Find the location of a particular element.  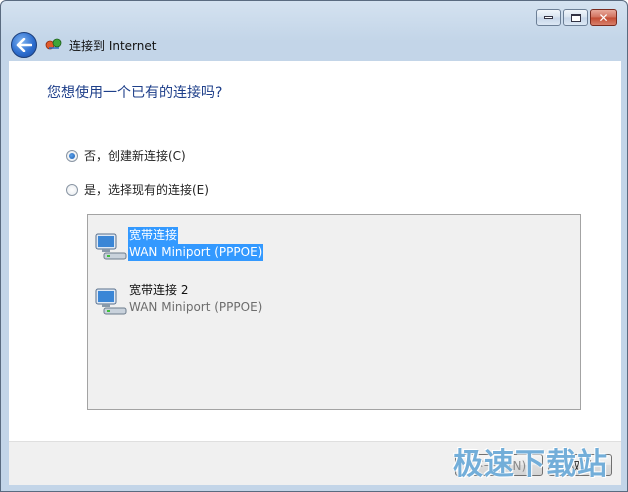

close-icon: ✕ is located at coordinates (603, 17).